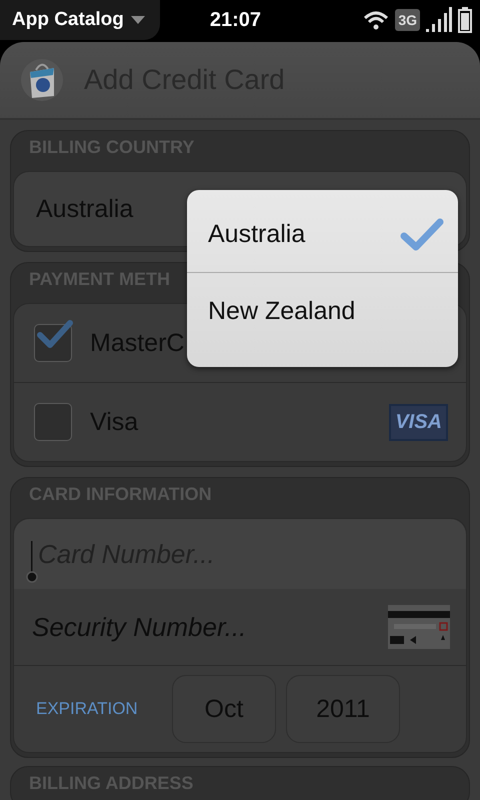 The height and width of the screenshot is (800, 480). Describe the element at coordinates (407, 20) in the screenshot. I see `network-badge: 3G` at that location.